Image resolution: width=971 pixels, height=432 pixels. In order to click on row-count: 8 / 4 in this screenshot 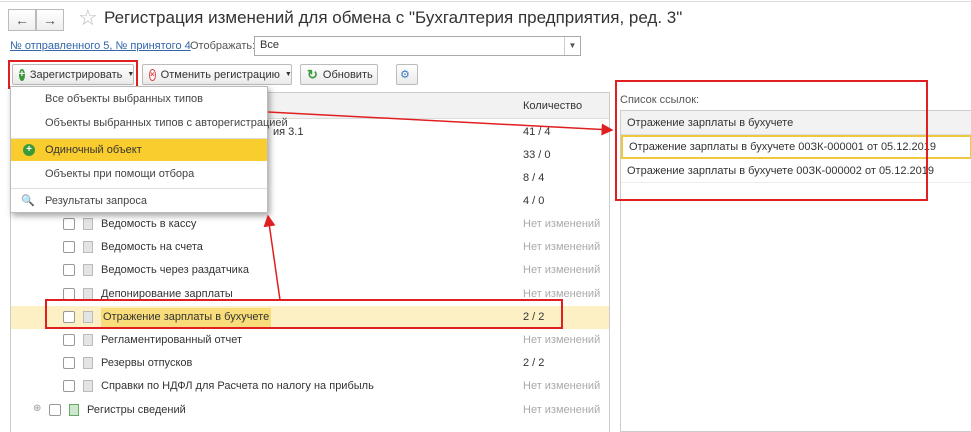, I will do `click(534, 178)`.